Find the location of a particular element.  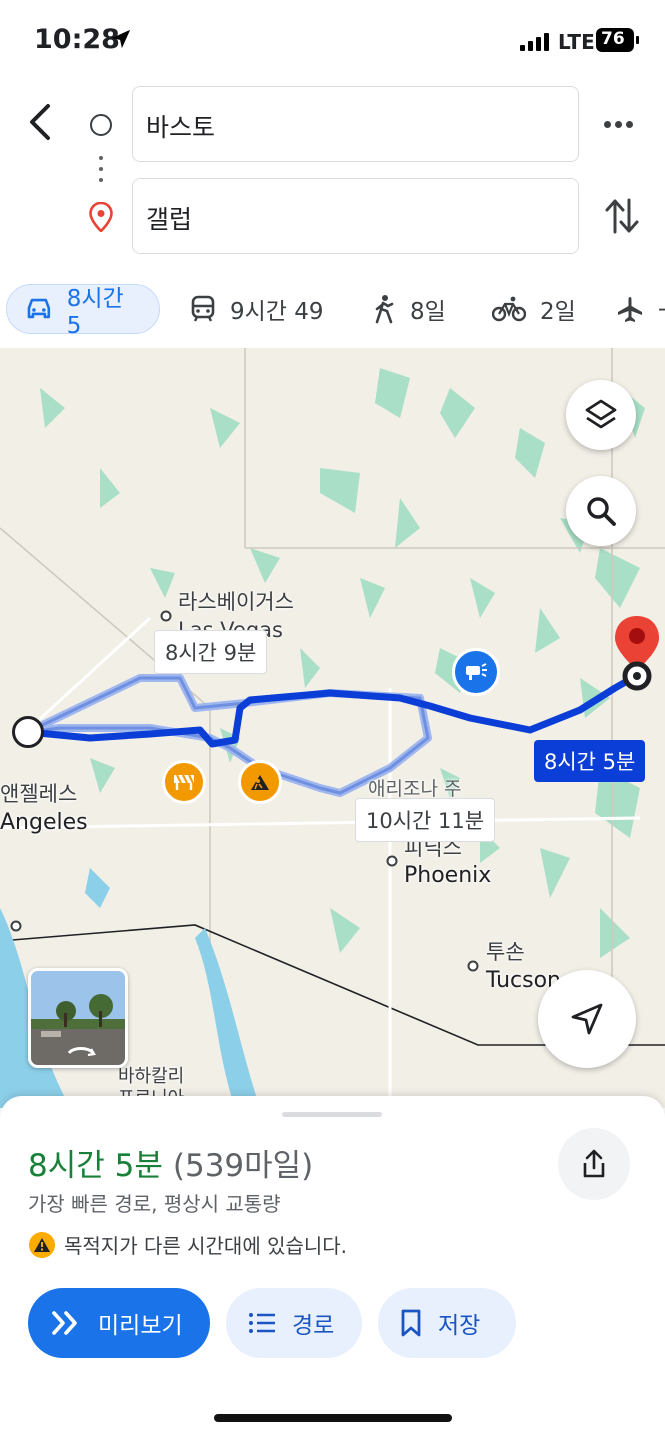

route-label-main: 8시간 5분 is located at coordinates (590, 761).